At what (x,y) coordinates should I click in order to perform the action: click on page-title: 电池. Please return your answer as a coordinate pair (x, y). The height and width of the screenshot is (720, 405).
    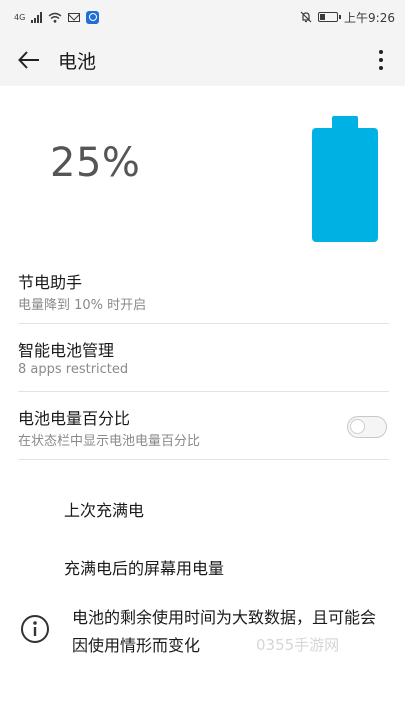
    Looking at the image, I should click on (77, 61).